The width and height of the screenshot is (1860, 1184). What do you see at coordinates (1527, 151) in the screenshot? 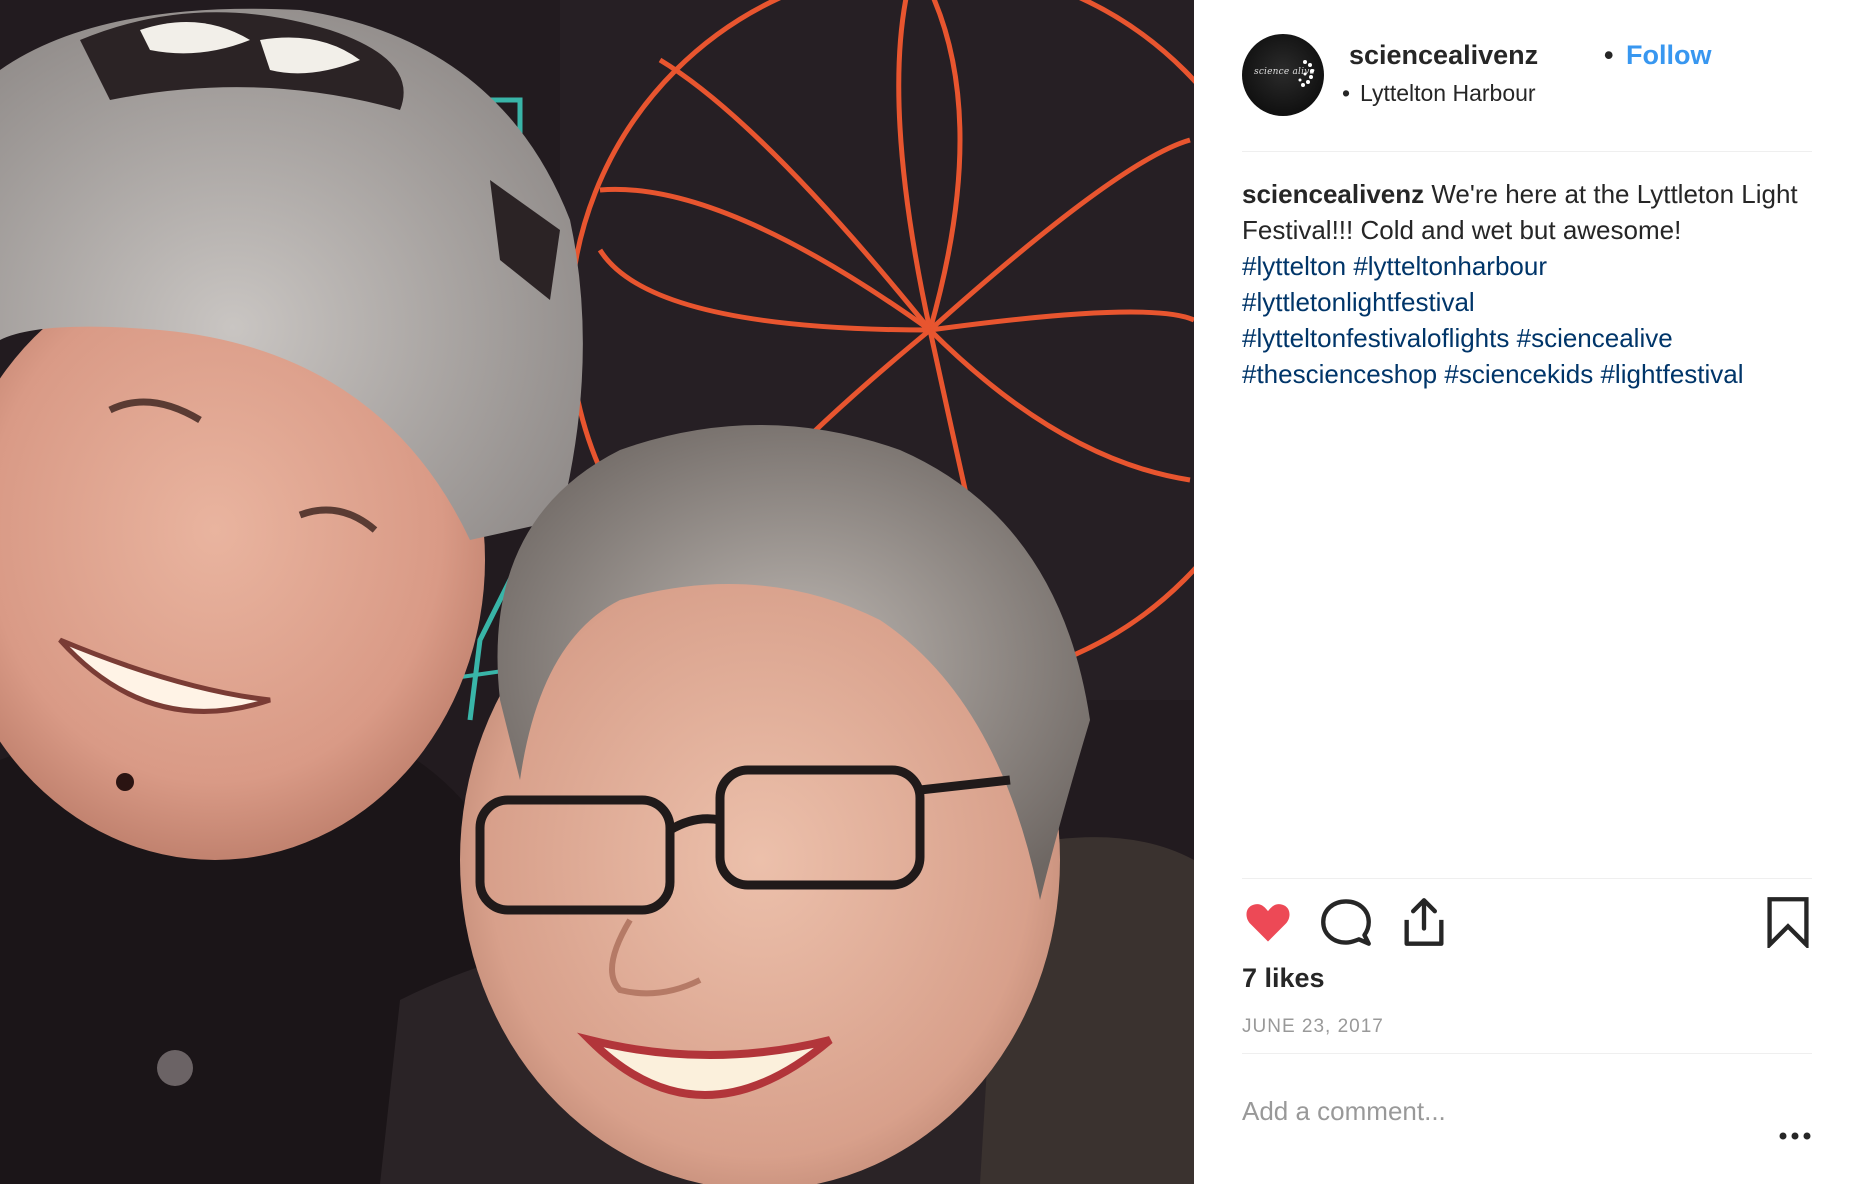
I see `header-divider` at bounding box center [1527, 151].